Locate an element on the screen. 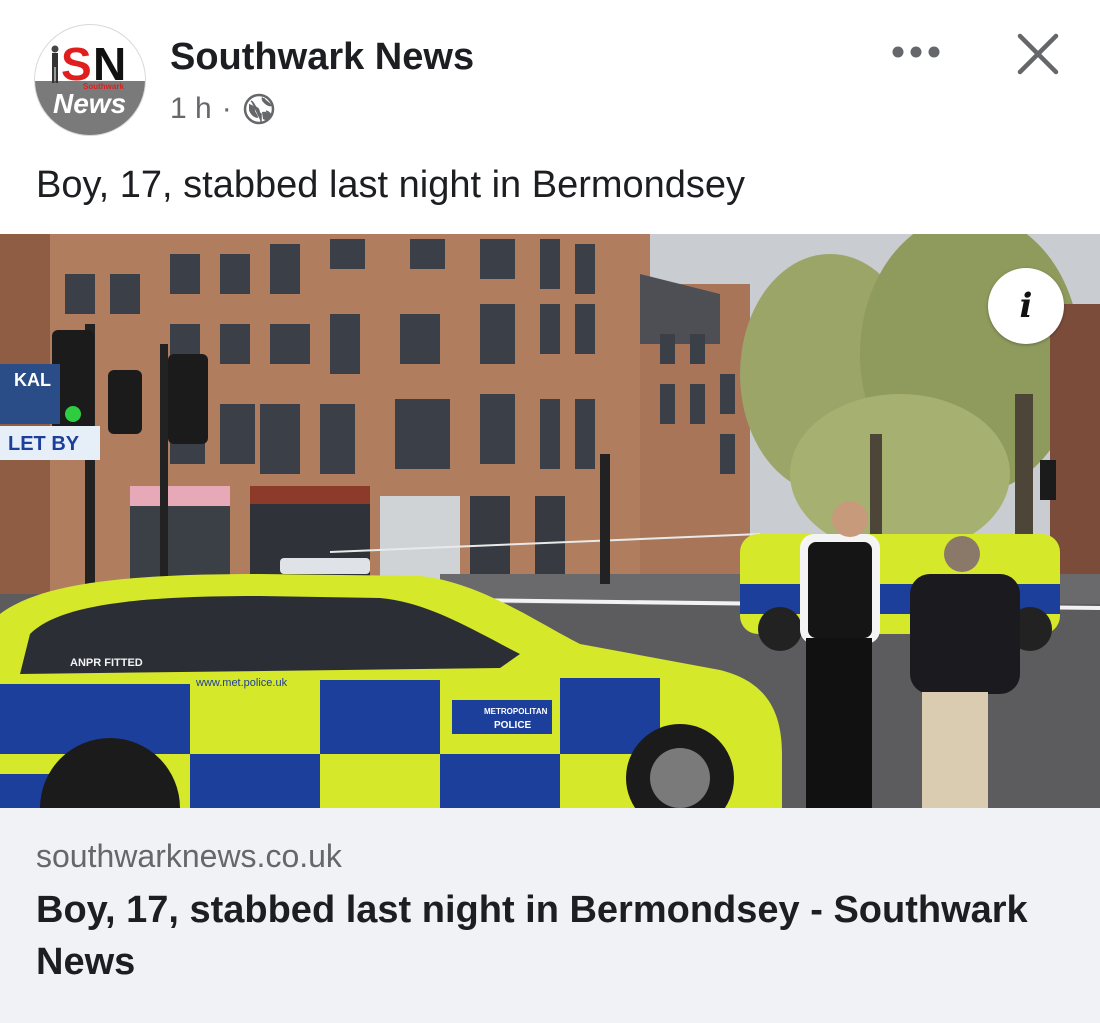 The width and height of the screenshot is (1100, 1023). avatar-logo-n: N is located at coordinates (109, 64).